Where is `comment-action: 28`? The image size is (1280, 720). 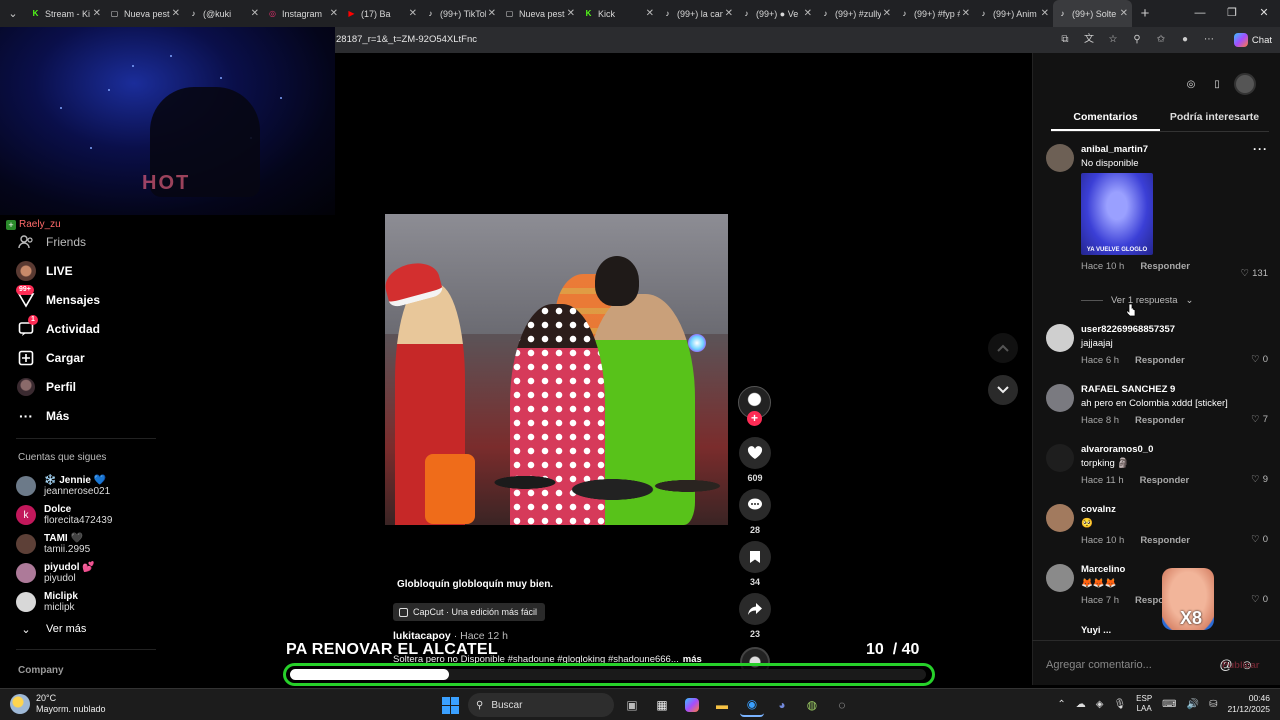
comment-action: 28 is located at coordinates (755, 512).